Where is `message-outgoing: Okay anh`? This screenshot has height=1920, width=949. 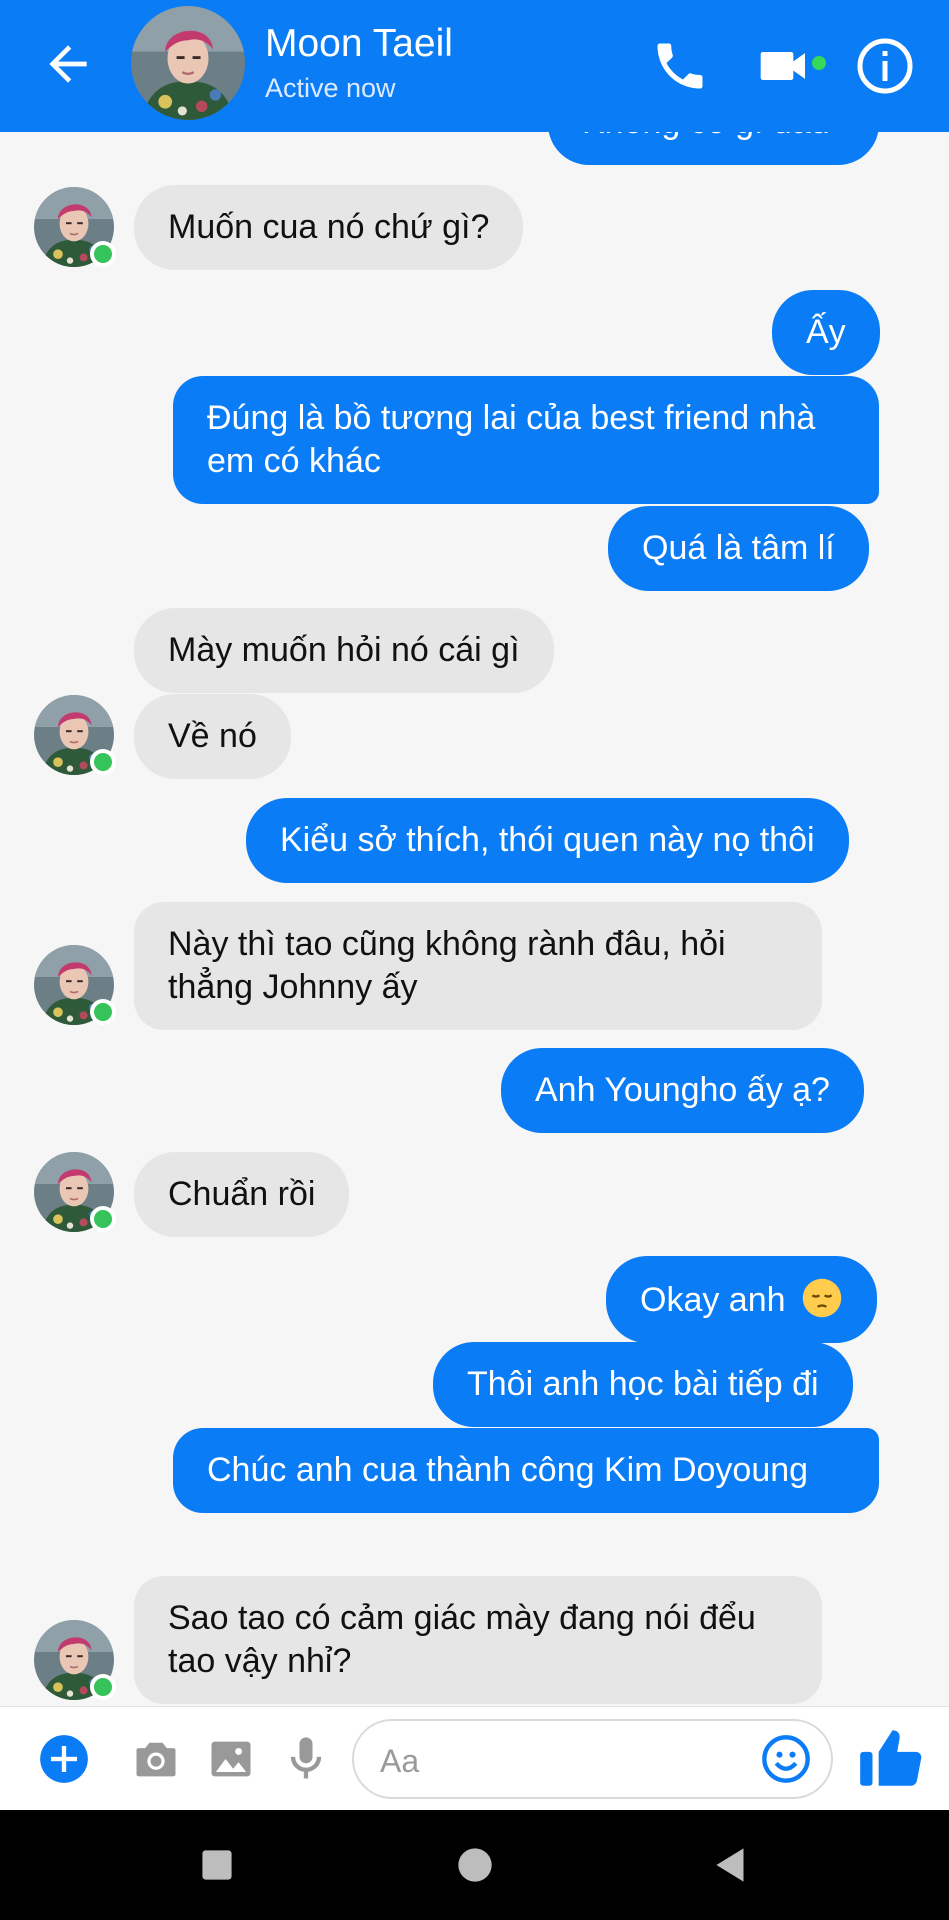
message-outgoing: Okay anh is located at coordinates (741, 1299).